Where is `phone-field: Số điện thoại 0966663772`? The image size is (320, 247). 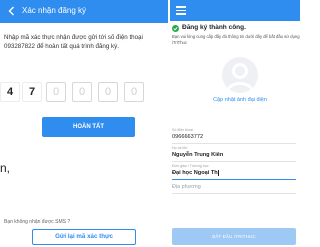 phone-field: Số điện thoại 0966663772 is located at coordinates (234, 136).